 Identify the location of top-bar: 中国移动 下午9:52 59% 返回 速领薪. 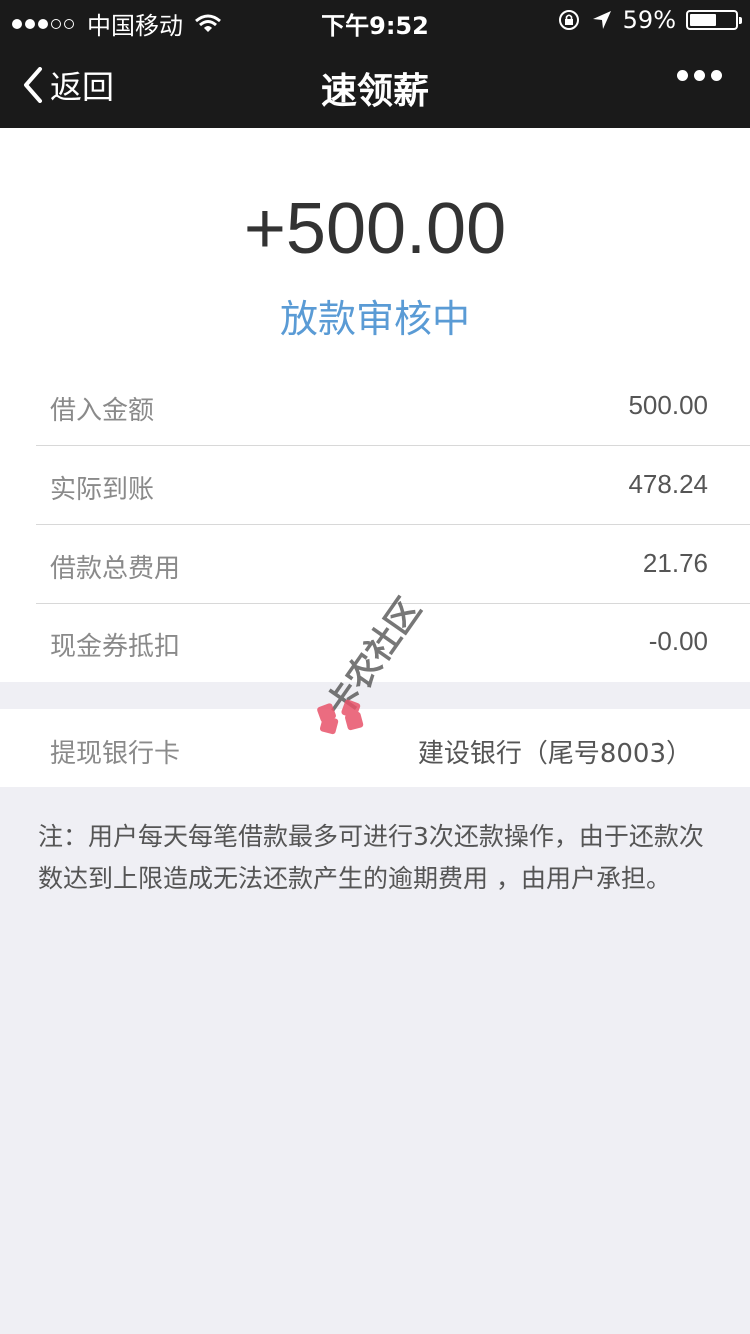
(375, 64).